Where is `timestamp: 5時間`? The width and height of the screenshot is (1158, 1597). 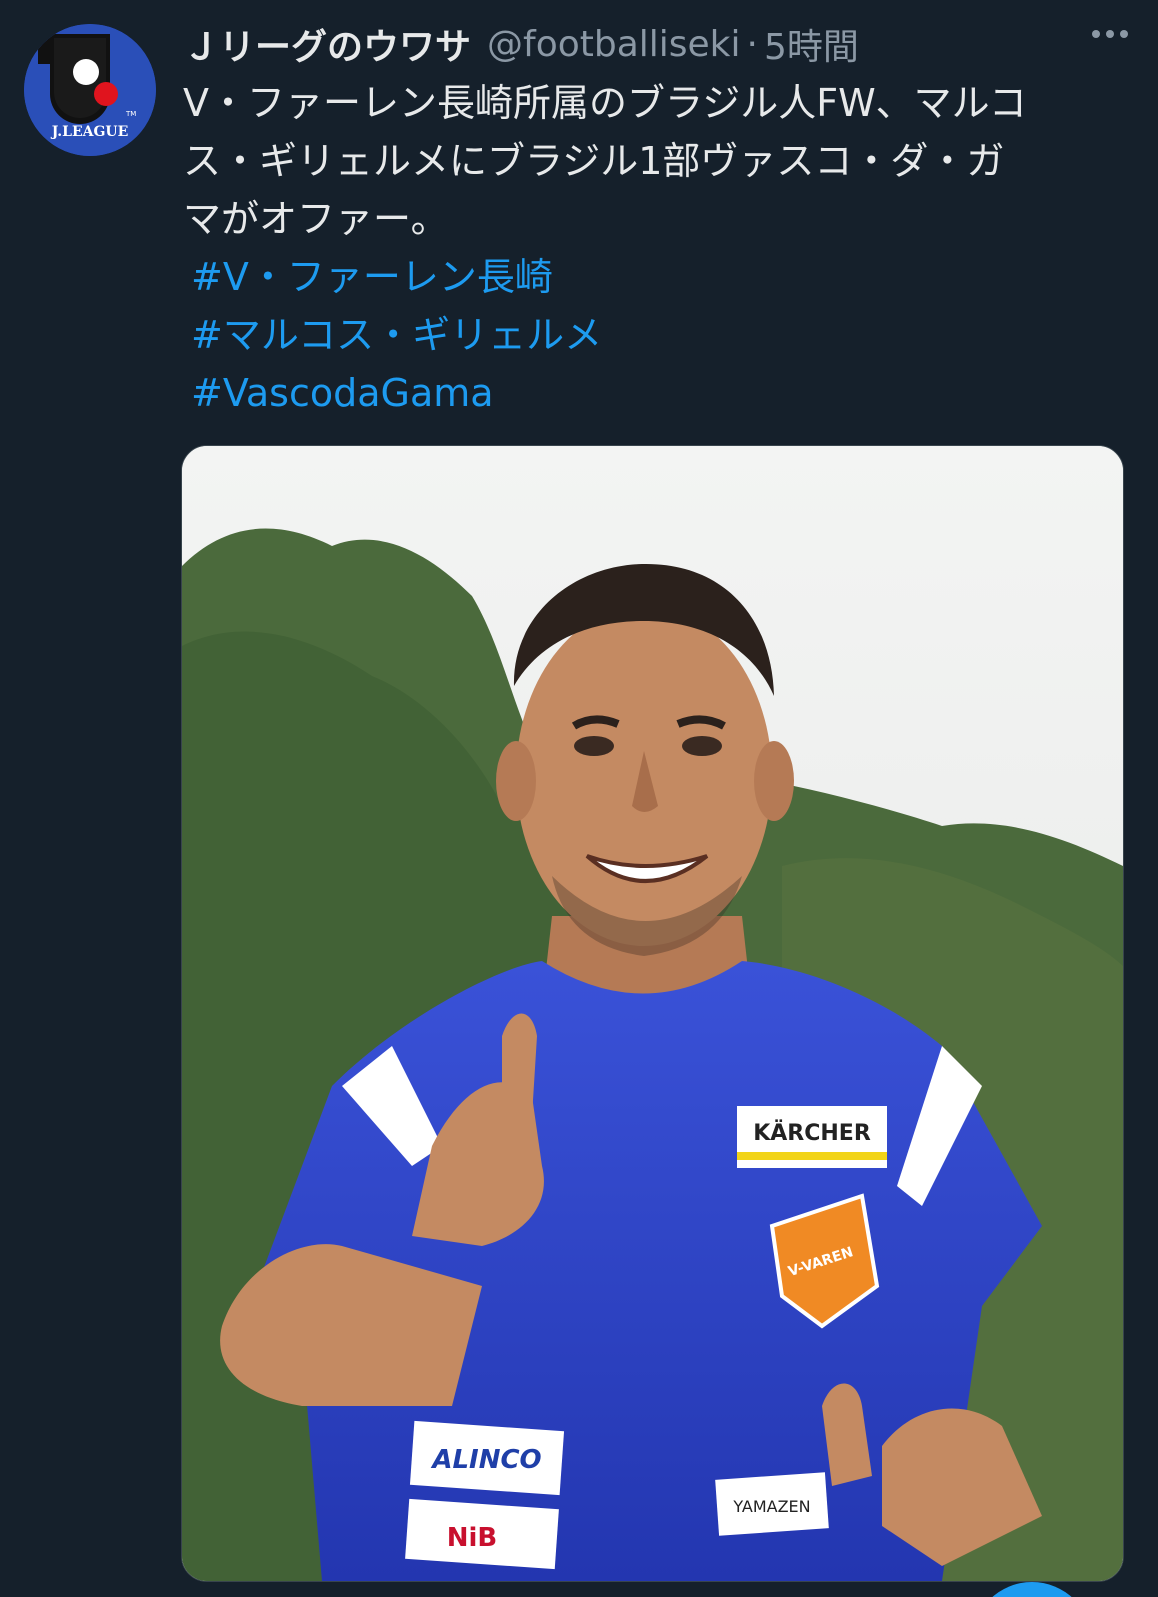 timestamp: 5時間 is located at coordinates (811, 44).